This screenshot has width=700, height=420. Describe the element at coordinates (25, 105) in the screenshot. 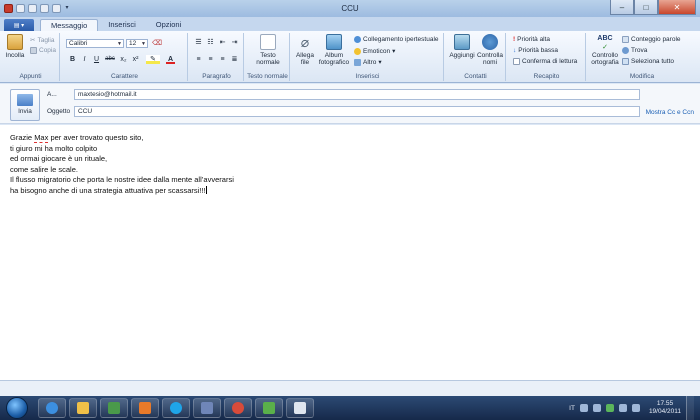

I see `send-button: Invia` at that location.